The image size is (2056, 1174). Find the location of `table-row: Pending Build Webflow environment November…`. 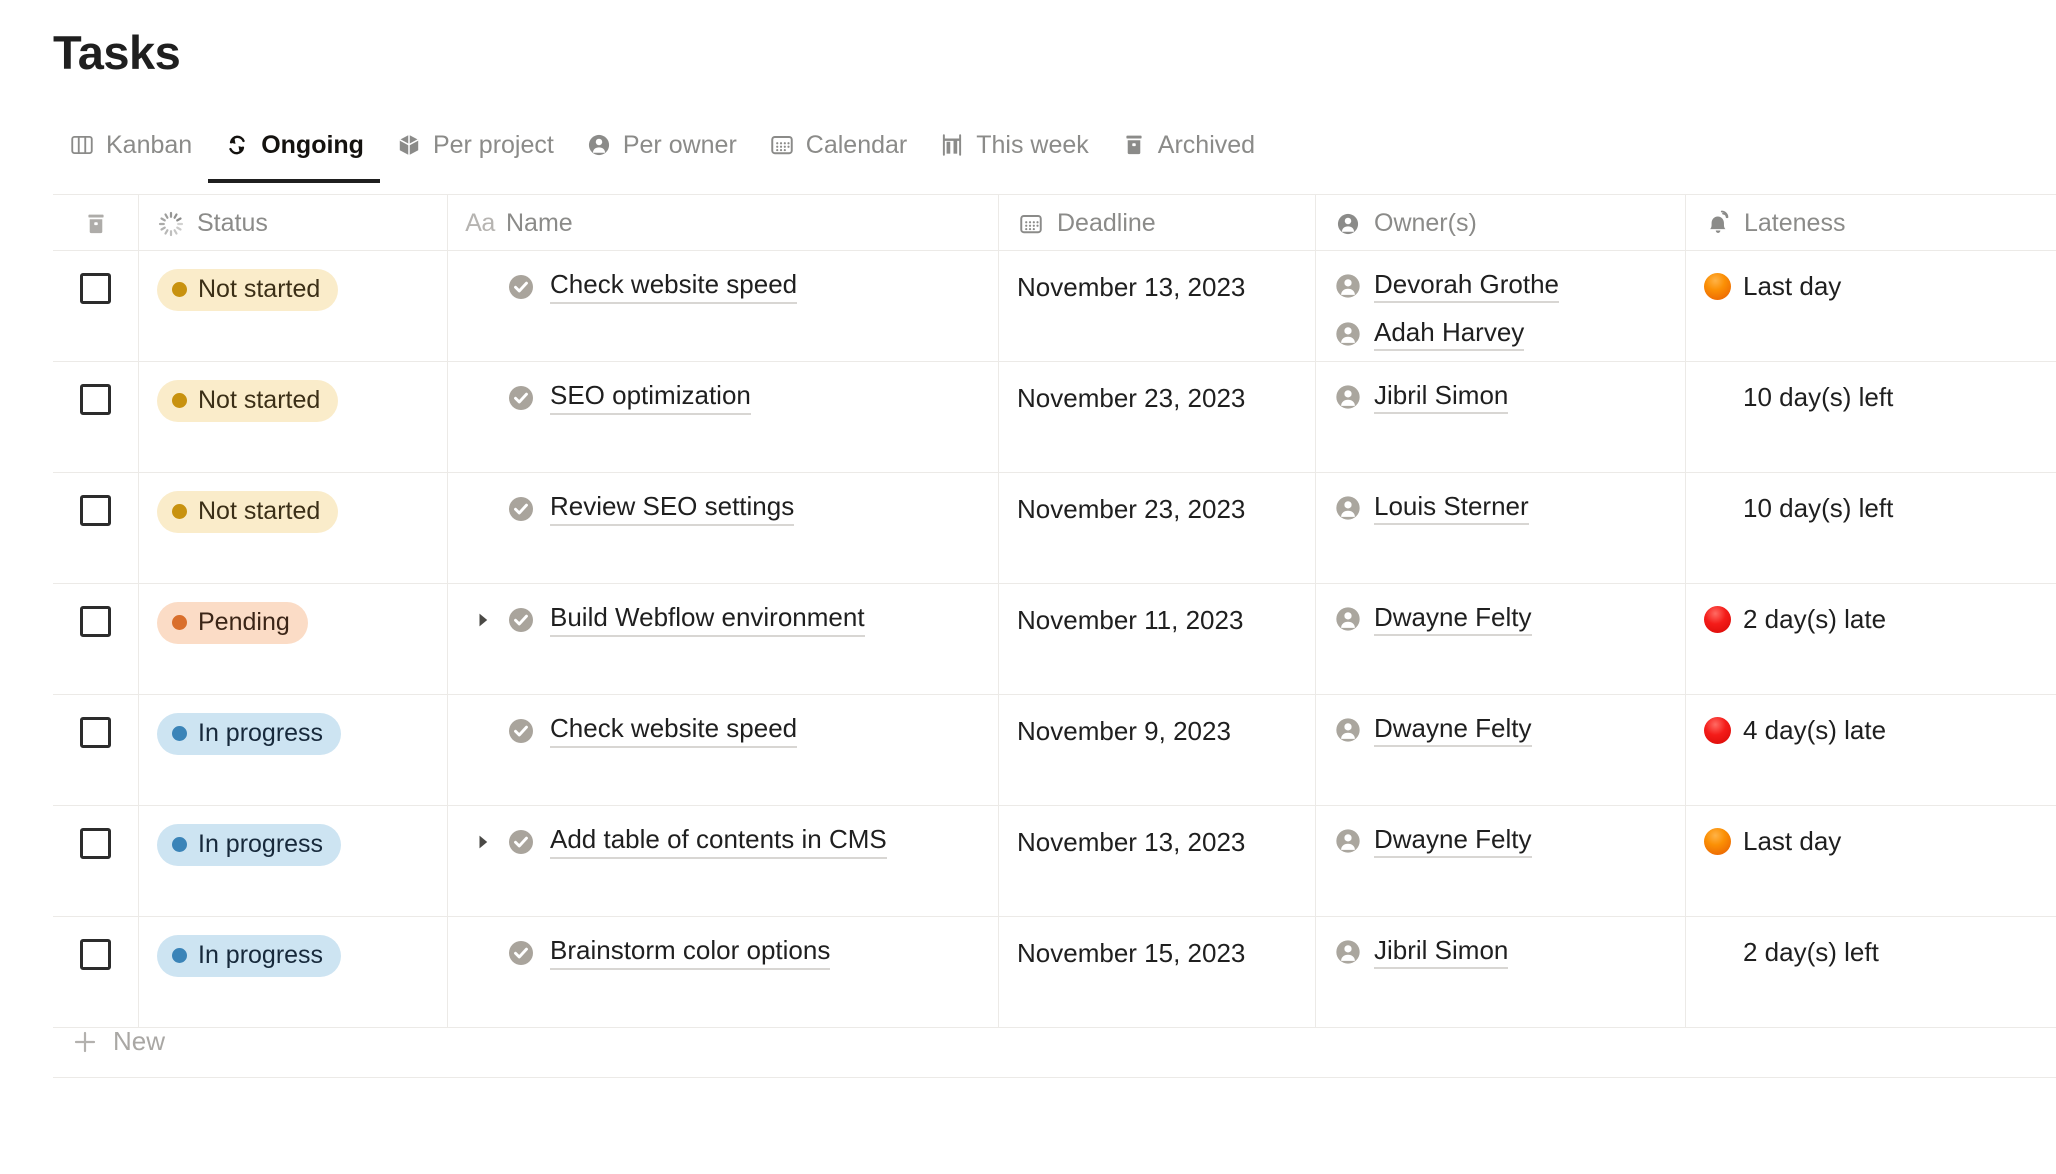

table-row: Pending Build Webflow environment November… is located at coordinates (1054, 639).